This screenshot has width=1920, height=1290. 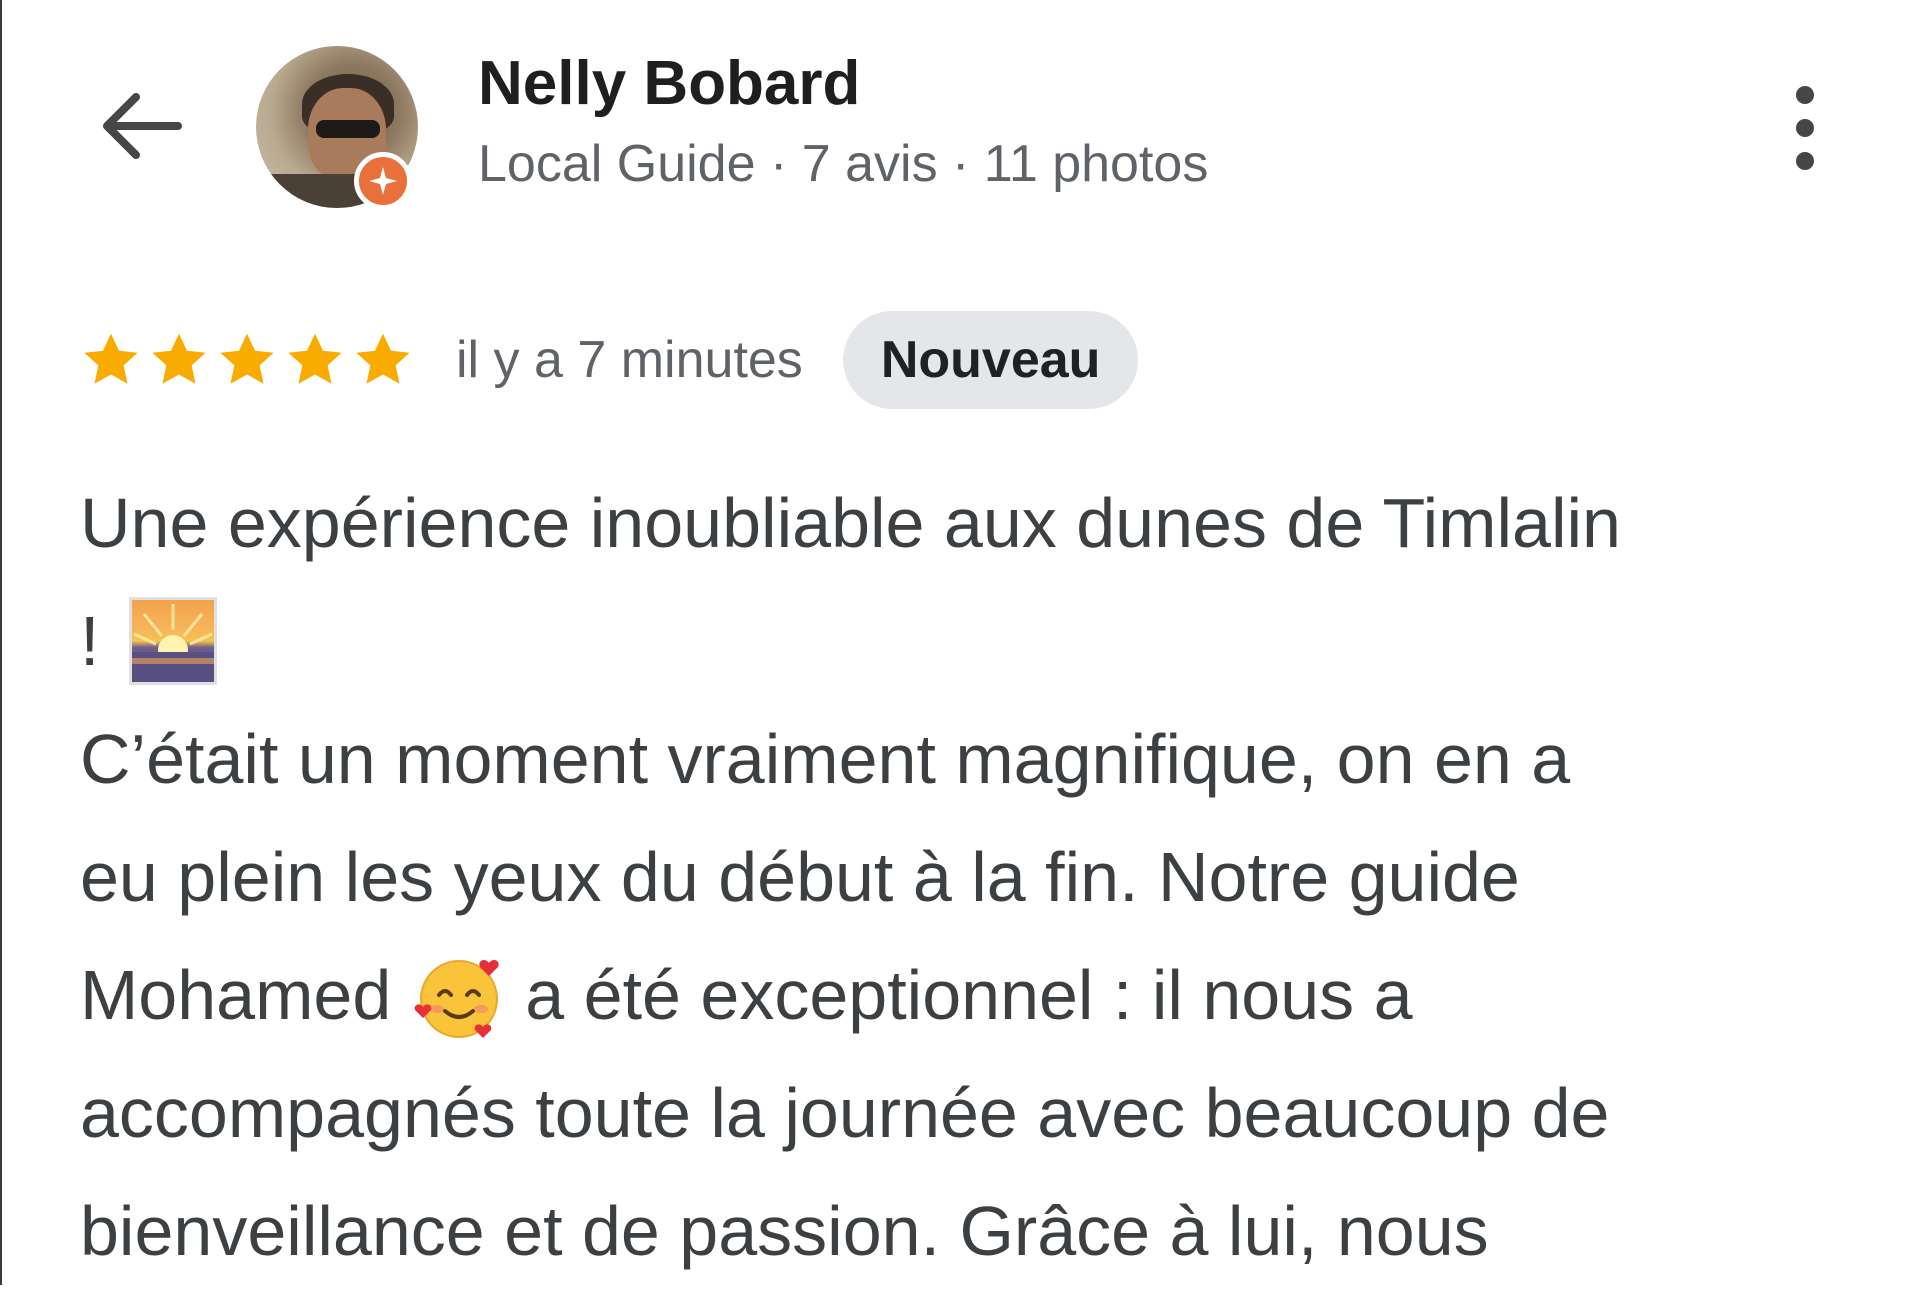 What do you see at coordinates (383, 181) in the screenshot?
I see `local-guide-badge-icon` at bounding box center [383, 181].